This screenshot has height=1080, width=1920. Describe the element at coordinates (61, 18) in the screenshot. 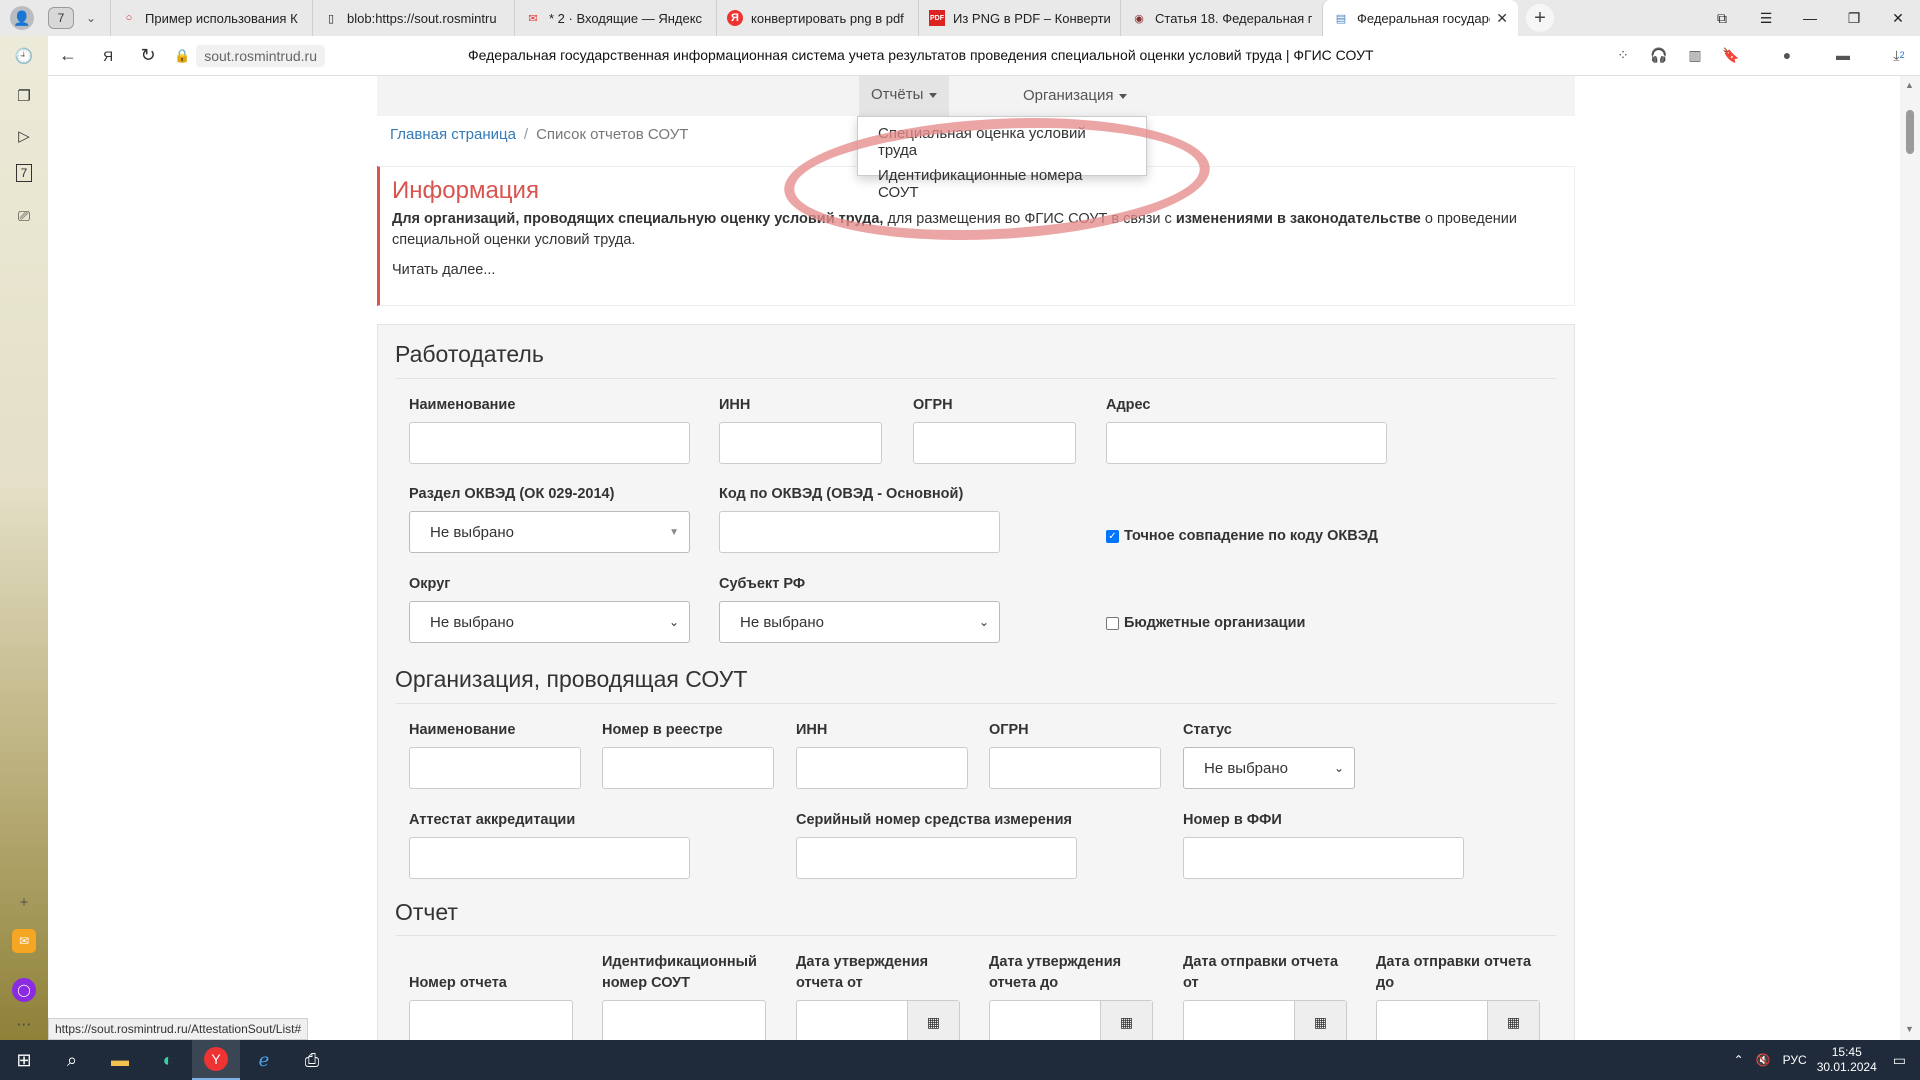

I see `tab-counter: 7` at that location.